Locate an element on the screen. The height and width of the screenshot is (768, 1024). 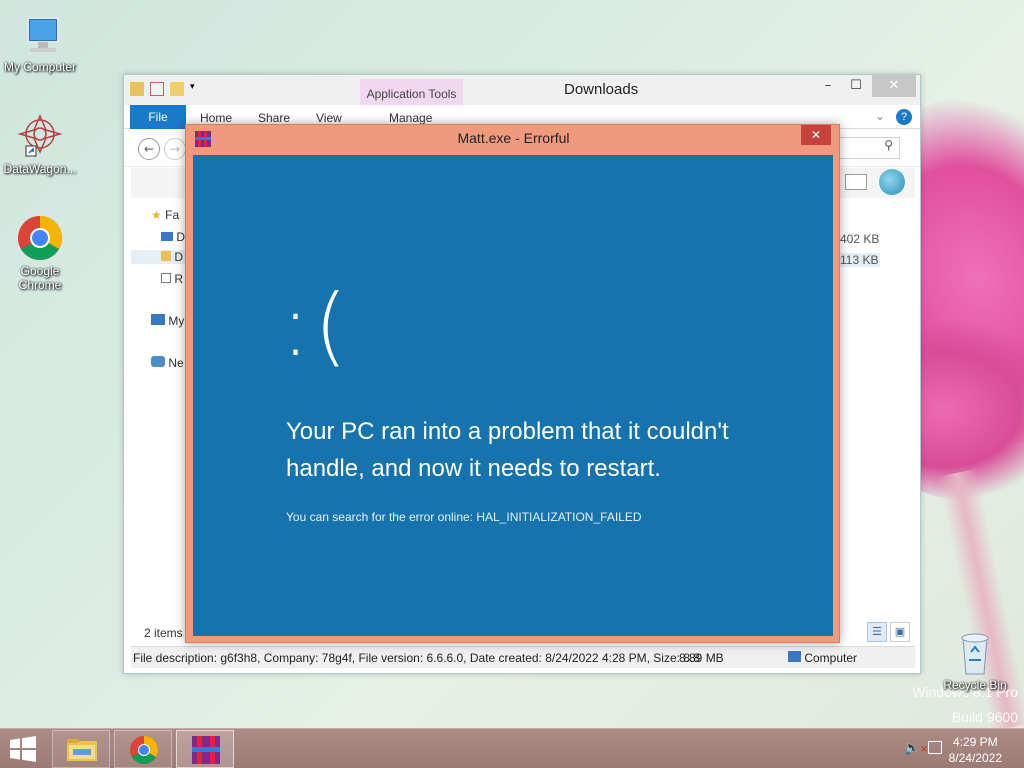
system-tray: 🔈✕ 4:29 PM 8/24/2022 is located at coordinates (954, 748).